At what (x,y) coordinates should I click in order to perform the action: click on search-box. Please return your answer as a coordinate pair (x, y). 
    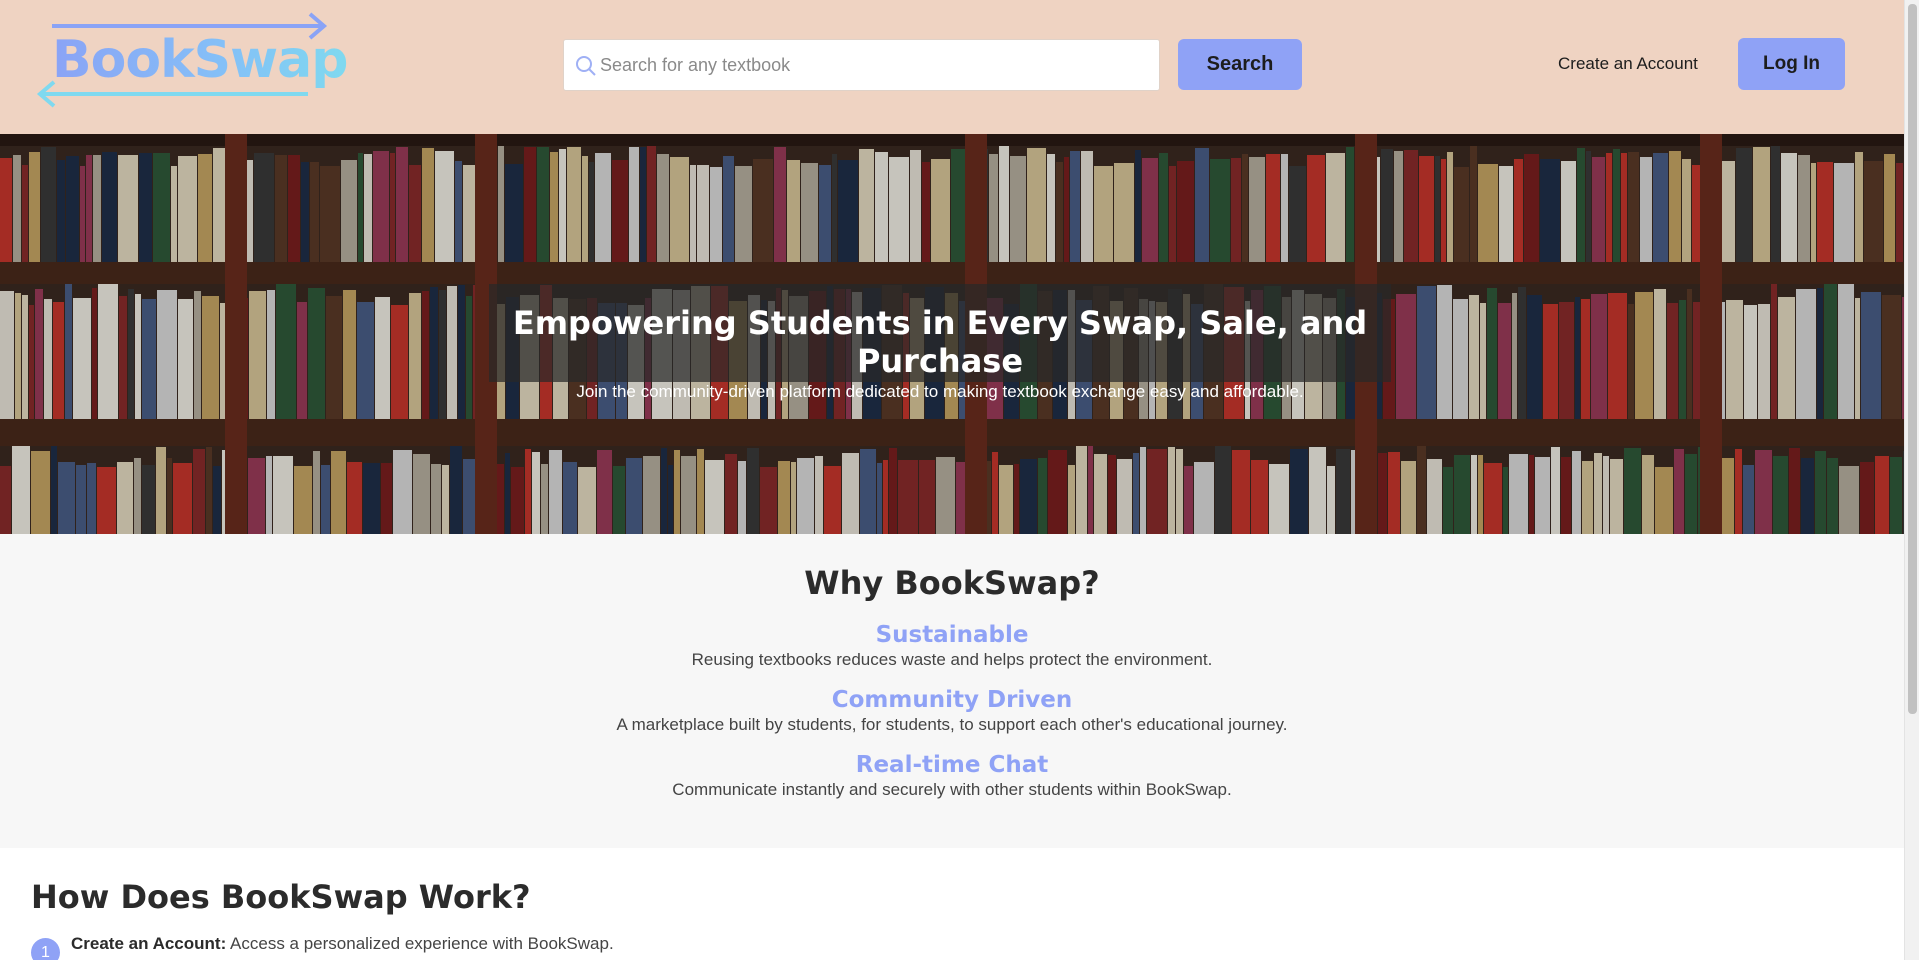
    Looking at the image, I should click on (861, 65).